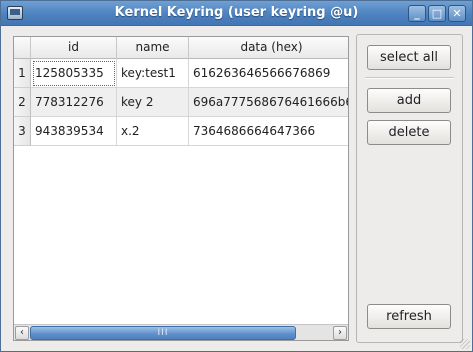  I want to click on table-row: 3 943839534 x.2 7364686664647366, so click(181, 131).